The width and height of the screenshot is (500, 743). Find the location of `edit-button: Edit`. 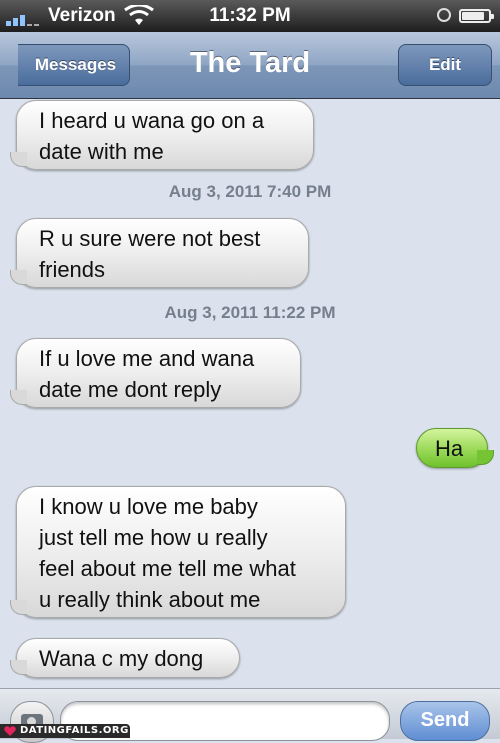

edit-button: Edit is located at coordinates (445, 65).